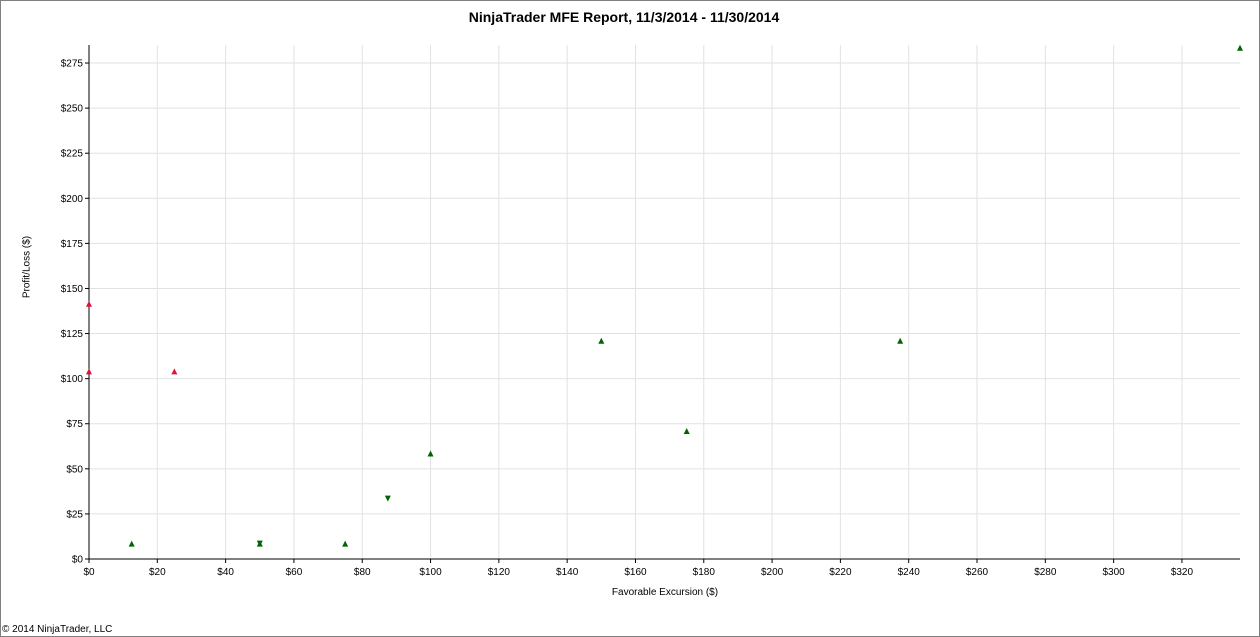 This screenshot has width=1260, height=637. Describe the element at coordinates (430, 572) in the screenshot. I see `x-tick-label: $100` at that location.